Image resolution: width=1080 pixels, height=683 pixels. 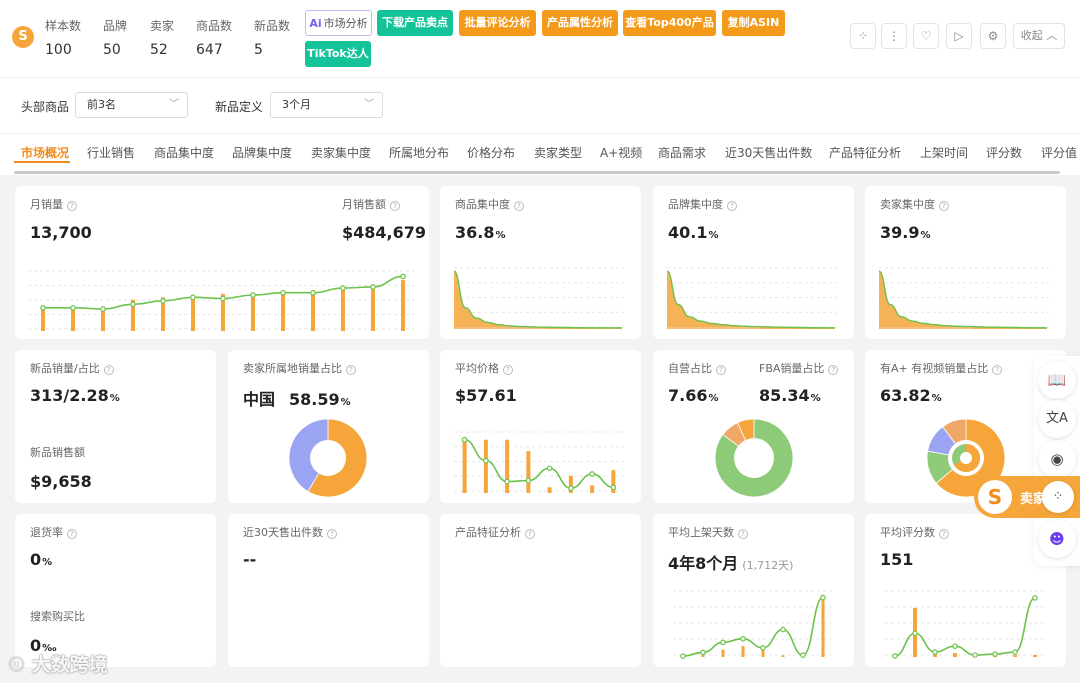 I want to click on tab-feature-analysis: 产品特征分析, so click(x=865, y=152).